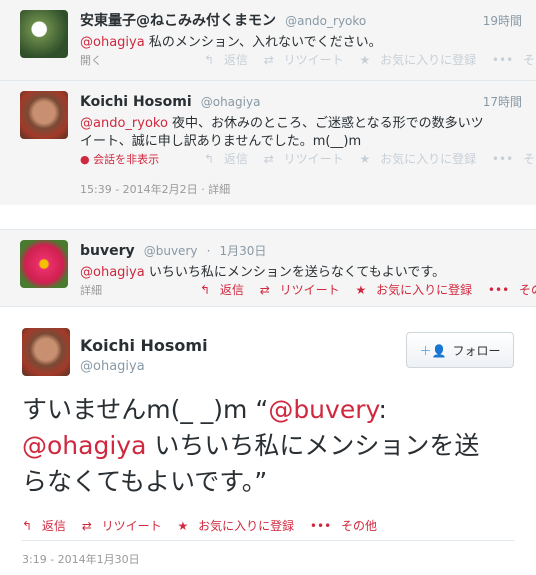 The width and height of the screenshot is (536, 575). I want to click on tweet-text: いちいち私にメンションを送らなくてもよいです。, so click(295, 272).